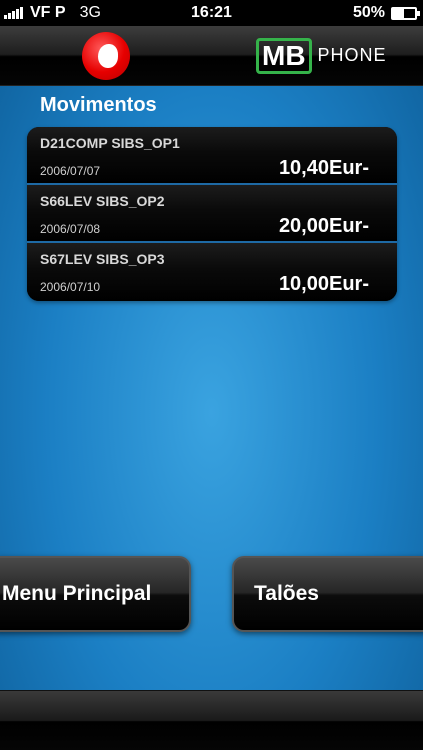 The height and width of the screenshot is (750, 423). I want to click on battery-percent: 50%, so click(368, 12).